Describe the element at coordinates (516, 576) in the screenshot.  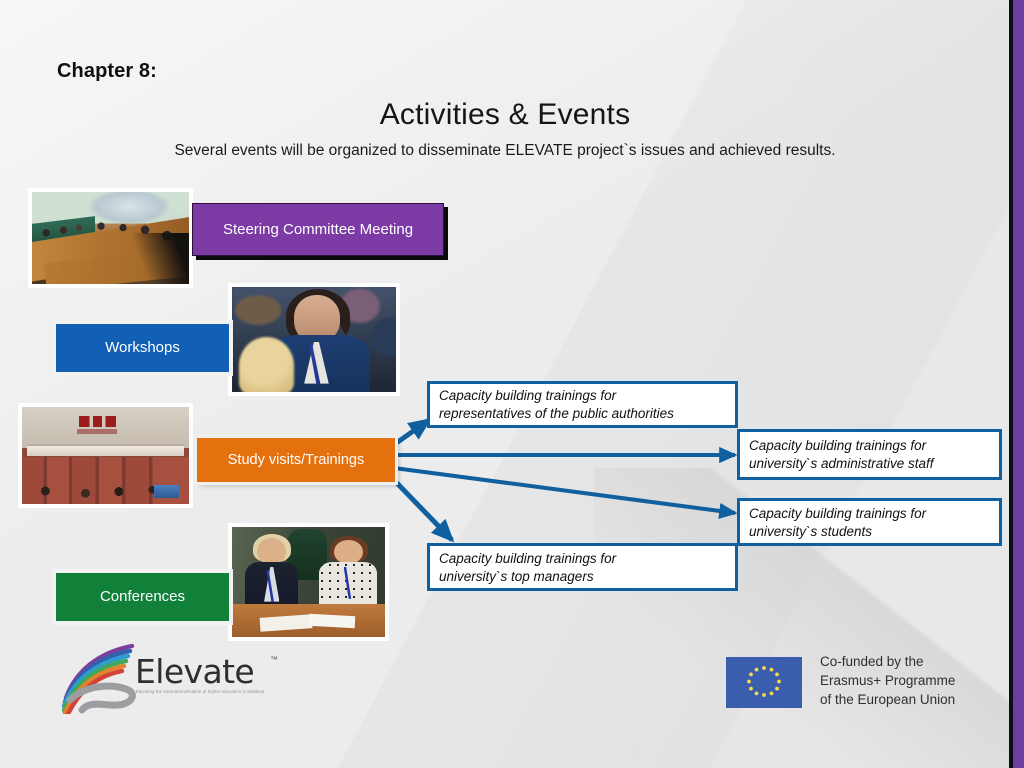
I see `outcome-line-2: university`s top managers` at that location.